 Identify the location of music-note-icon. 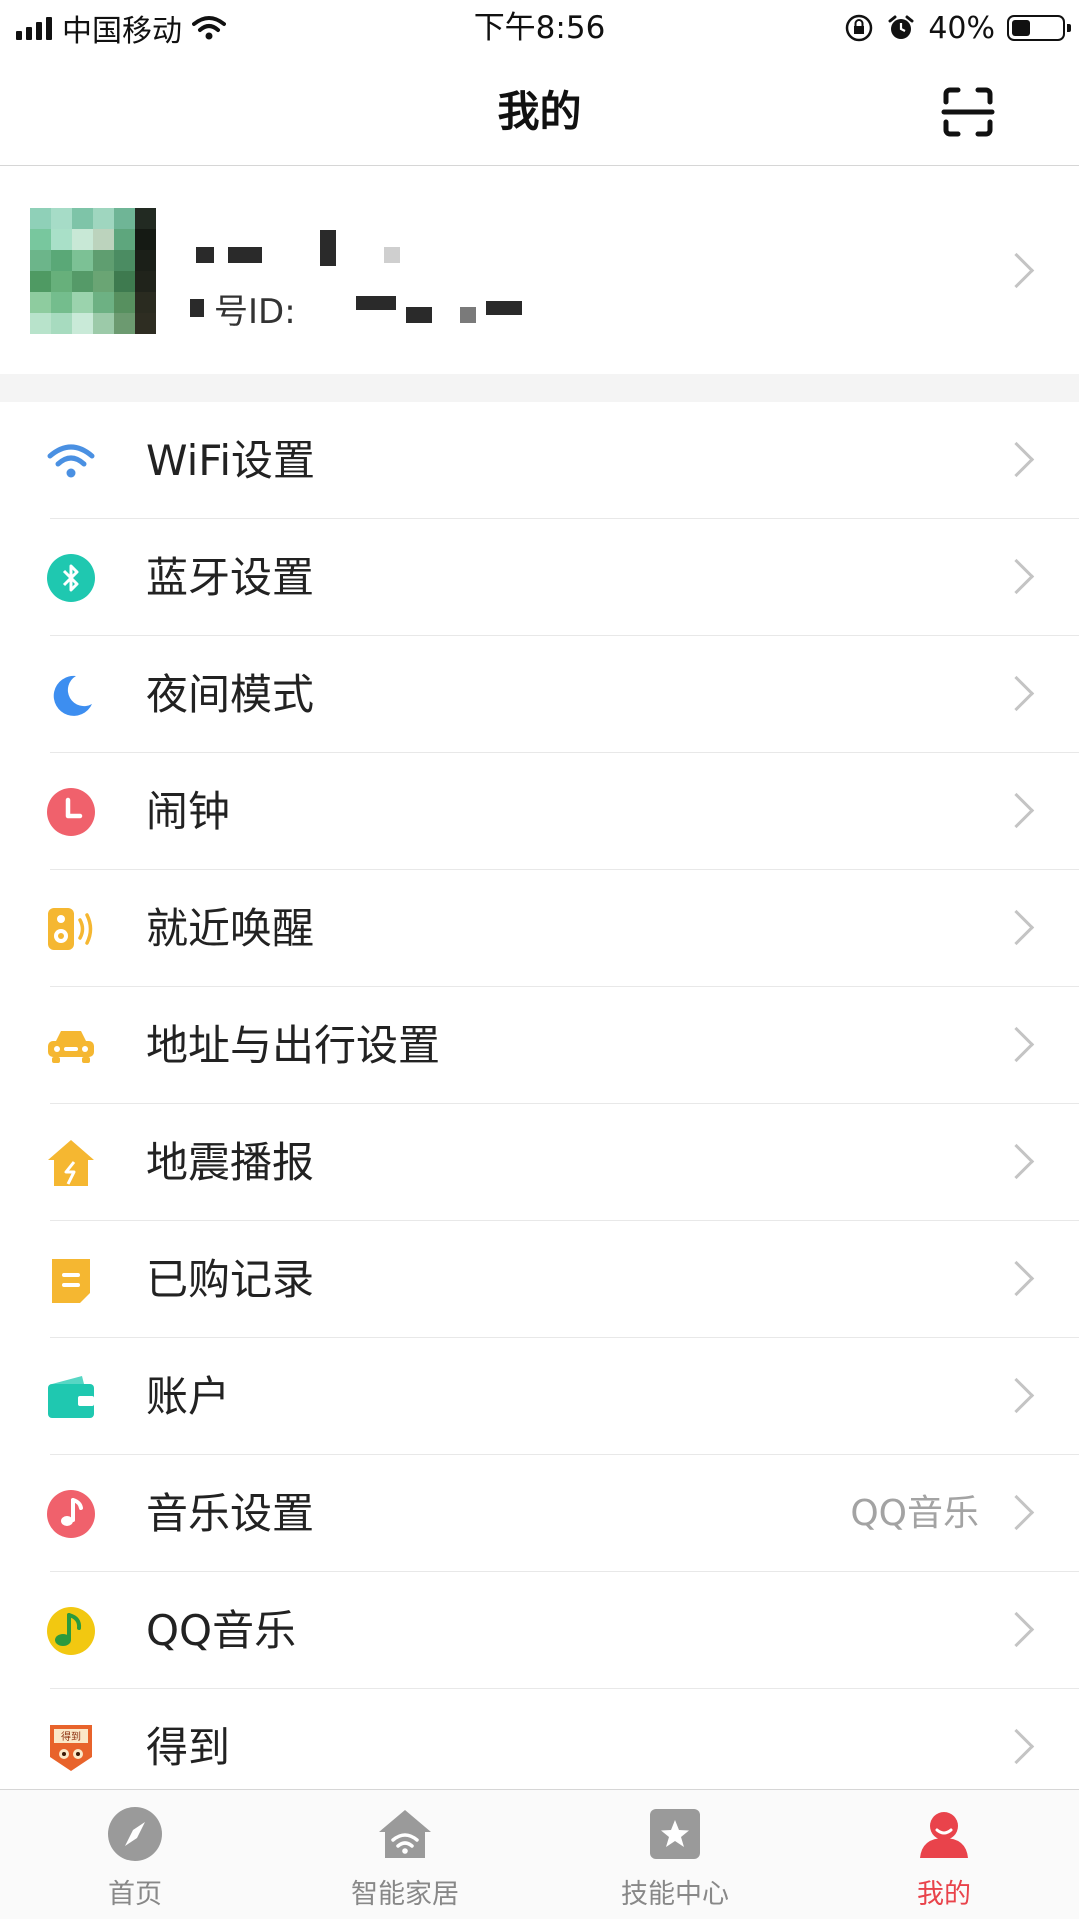
(71, 1514).